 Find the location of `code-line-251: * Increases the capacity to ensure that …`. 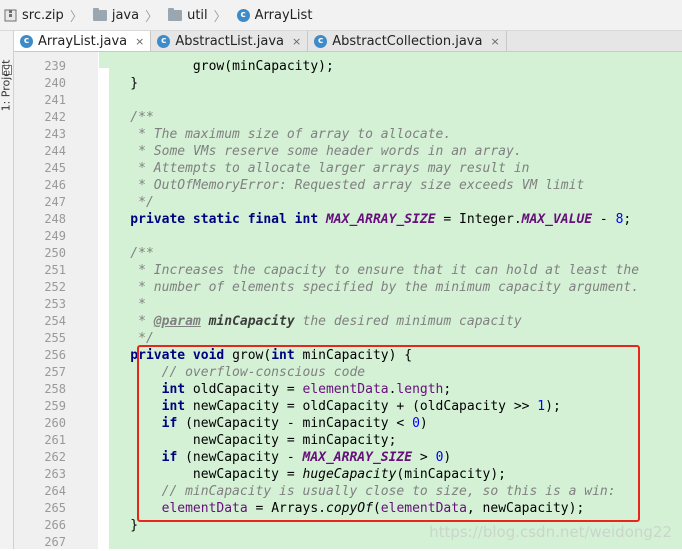

code-line-251: * Increases the capacity to ensure that … is located at coordinates (369, 270).